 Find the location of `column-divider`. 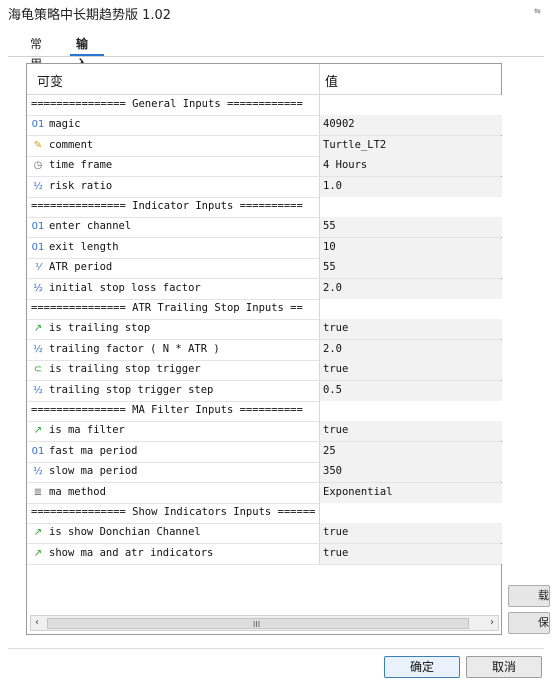

column-divider is located at coordinates (319, 79).